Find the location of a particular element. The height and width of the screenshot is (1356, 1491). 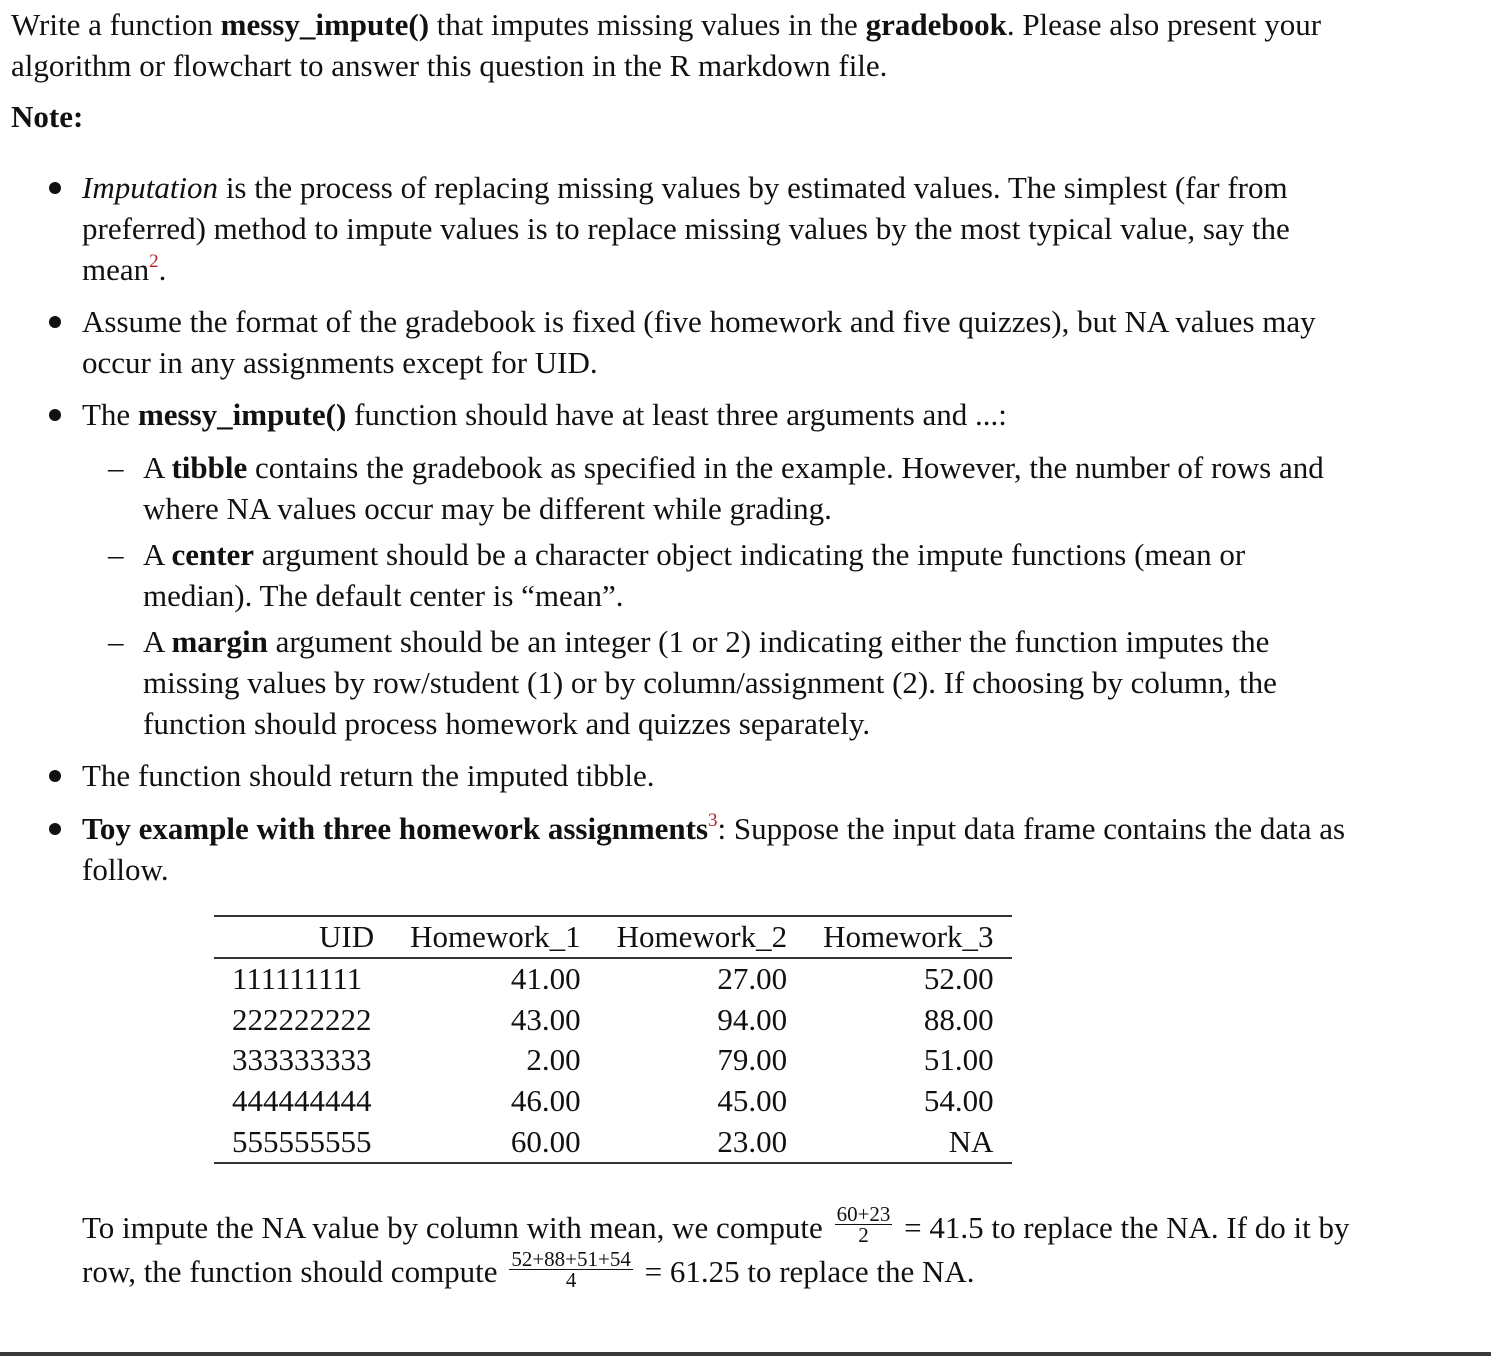

table-row: 555555555 60.00 23.00 NA is located at coordinates (613, 1142).